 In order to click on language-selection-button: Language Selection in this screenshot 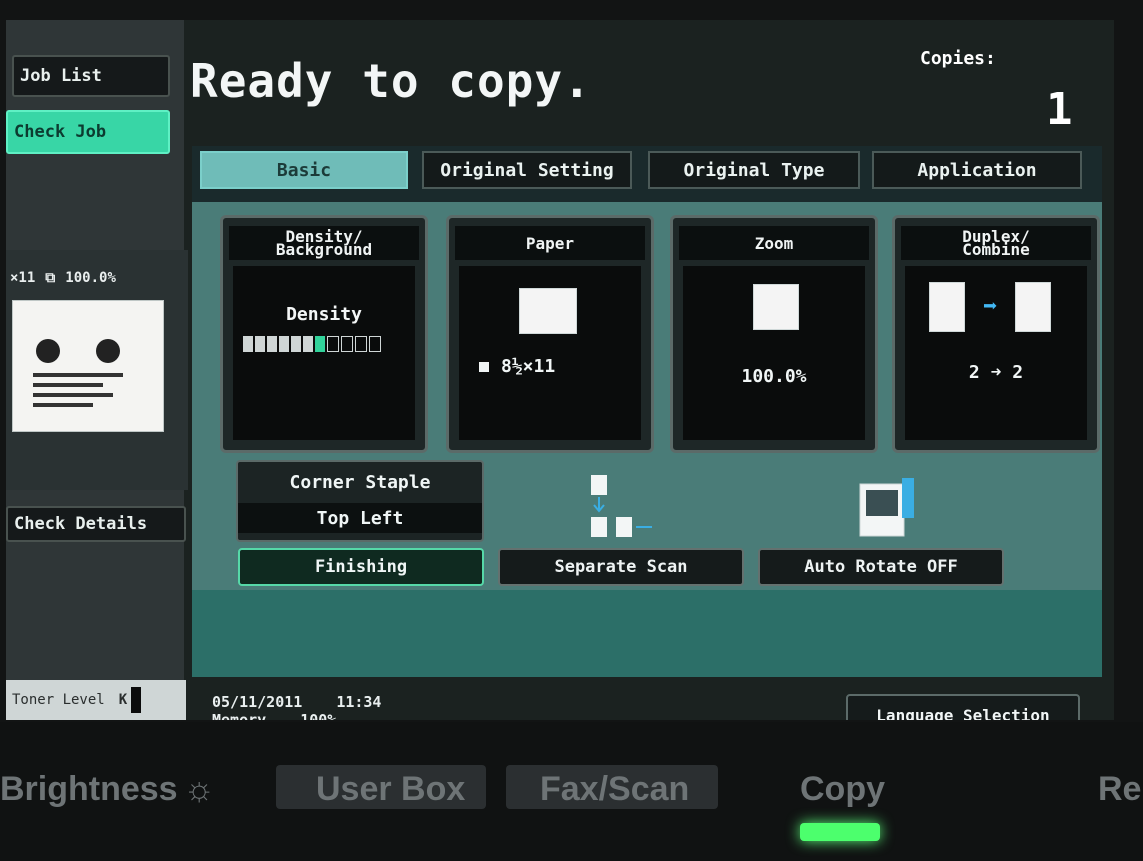, I will do `click(963, 707)`.